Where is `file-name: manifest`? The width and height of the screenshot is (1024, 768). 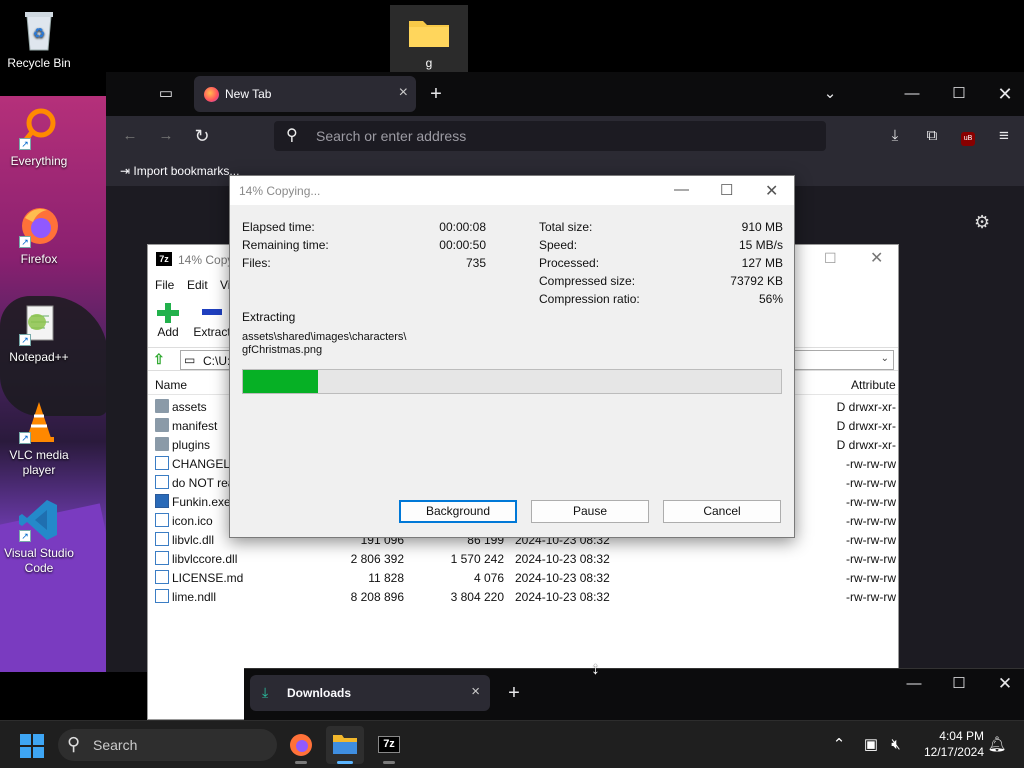
file-name: manifest is located at coordinates (195, 426).